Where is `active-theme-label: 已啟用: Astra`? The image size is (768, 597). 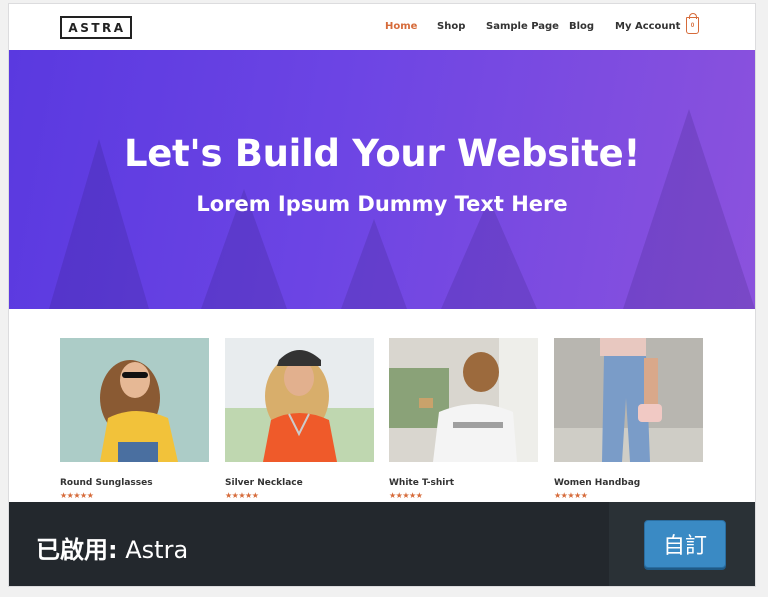 active-theme-label: 已啟用: Astra is located at coordinates (112, 547).